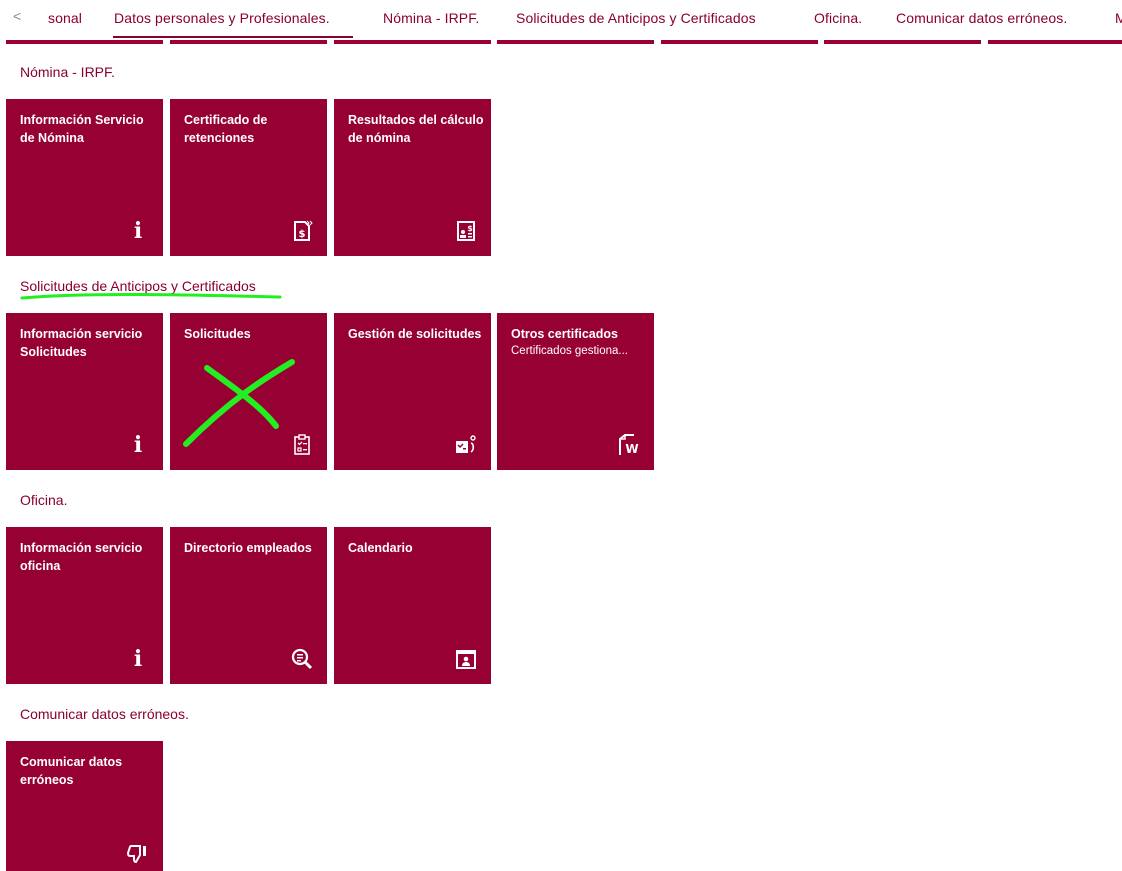 This screenshot has width=1122, height=871. What do you see at coordinates (838, 18) in the screenshot?
I see `tab-oficina: Oficina.` at bounding box center [838, 18].